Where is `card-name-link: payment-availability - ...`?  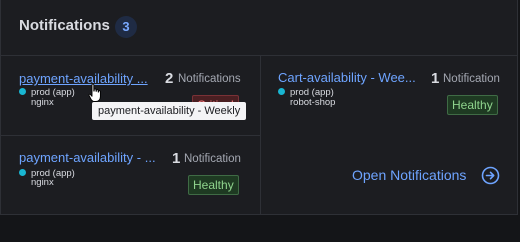
card-name-link: payment-availability - ... is located at coordinates (92, 157).